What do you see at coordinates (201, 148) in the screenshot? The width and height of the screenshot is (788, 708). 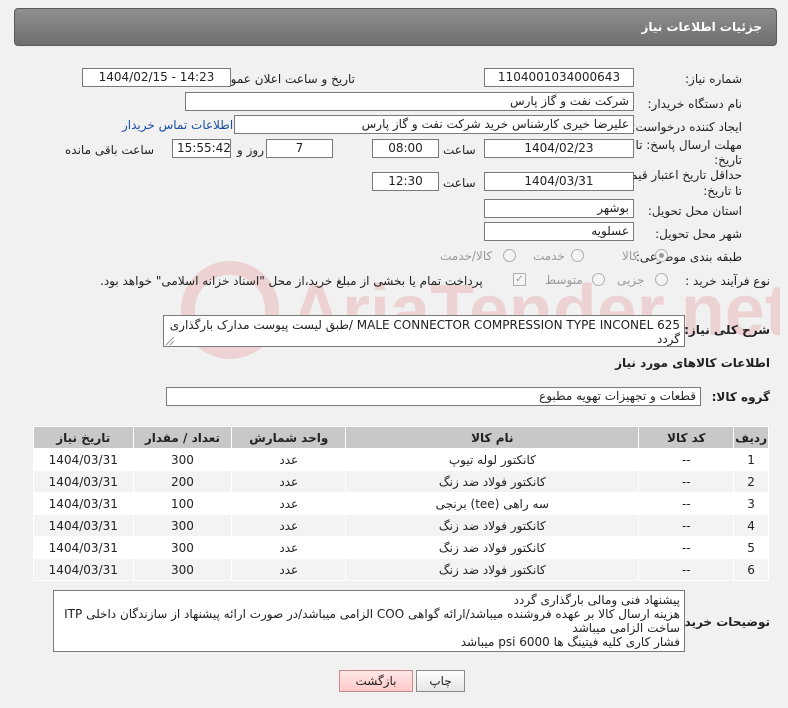 I see `remaining-time-field: 15:55:42` at bounding box center [201, 148].